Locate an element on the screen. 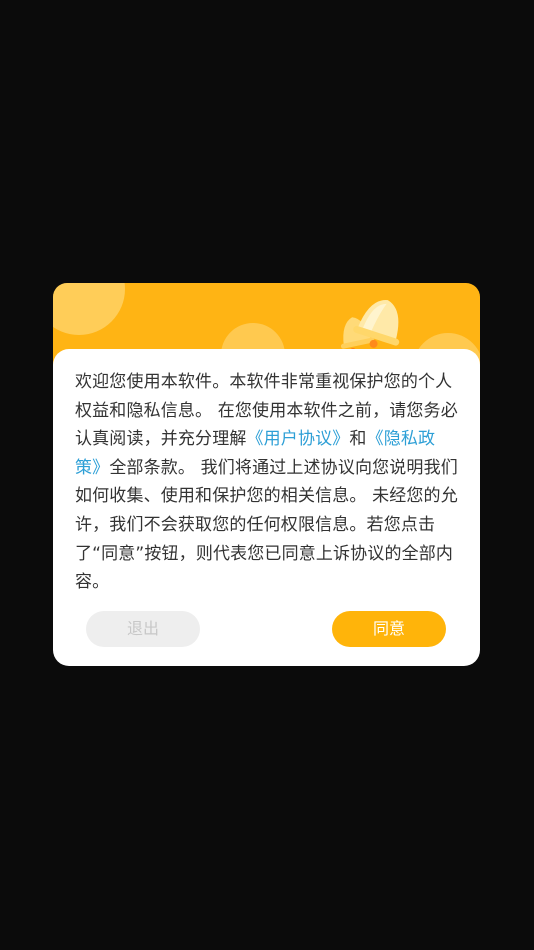 The image size is (534, 950). exit-button: 退出 is located at coordinates (143, 629).